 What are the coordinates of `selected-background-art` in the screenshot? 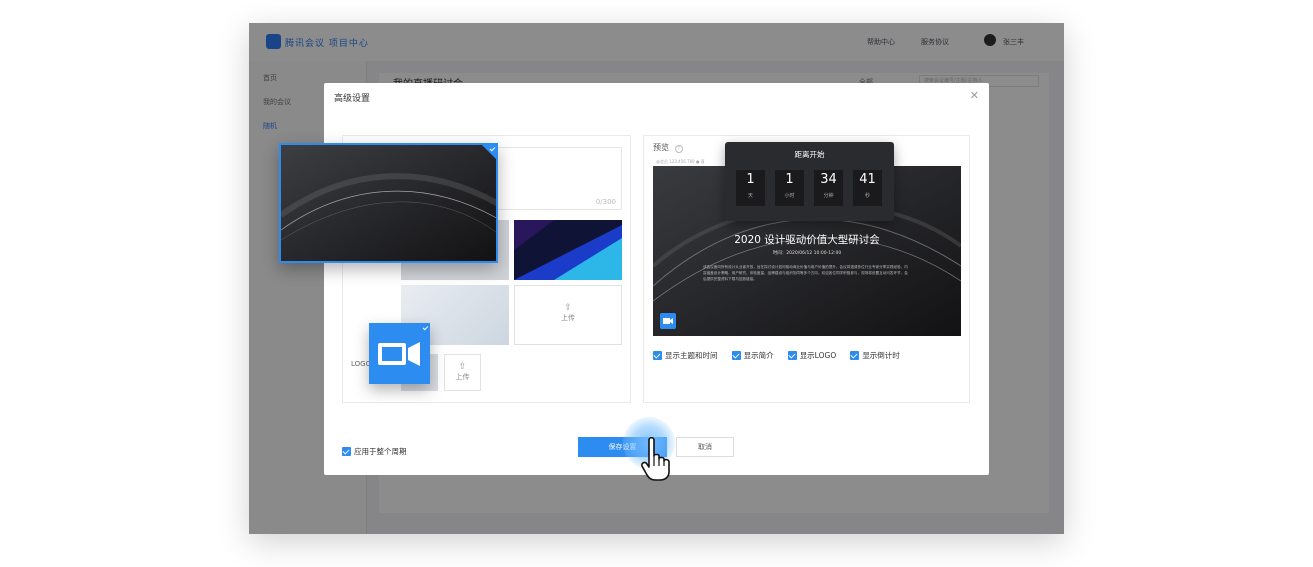 It's located at (388, 203).